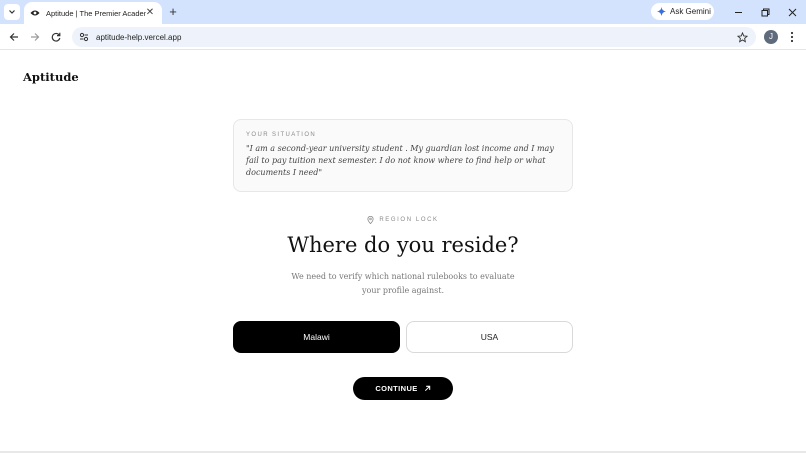 This screenshot has height=453, width=806. What do you see at coordinates (35, 37) in the screenshot?
I see `forward-arrow-icon` at bounding box center [35, 37].